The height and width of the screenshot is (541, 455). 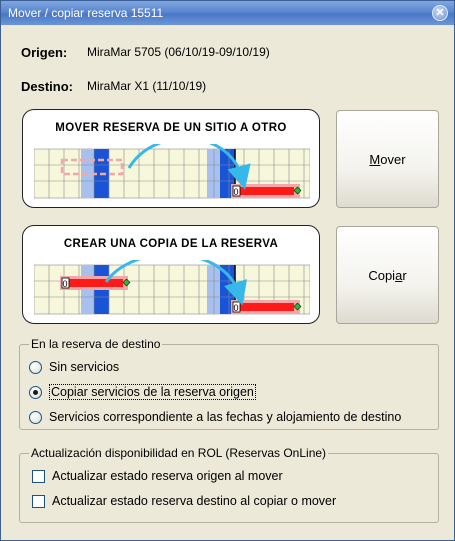 I want to click on copy-illustration: CREAR UNA COPIA DE LA RESERVA 0 0, so click(x=171, y=274).